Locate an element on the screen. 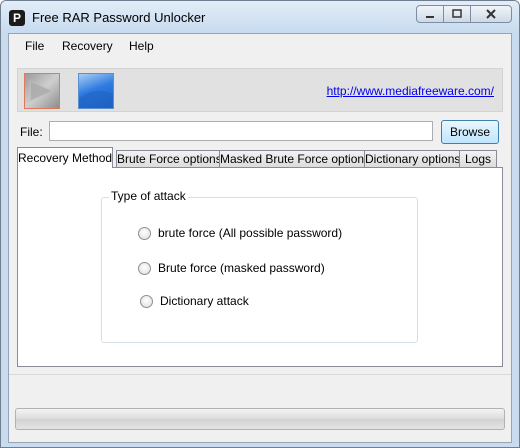 The width and height of the screenshot is (520, 448). blue-panel-icon is located at coordinates (96, 99).